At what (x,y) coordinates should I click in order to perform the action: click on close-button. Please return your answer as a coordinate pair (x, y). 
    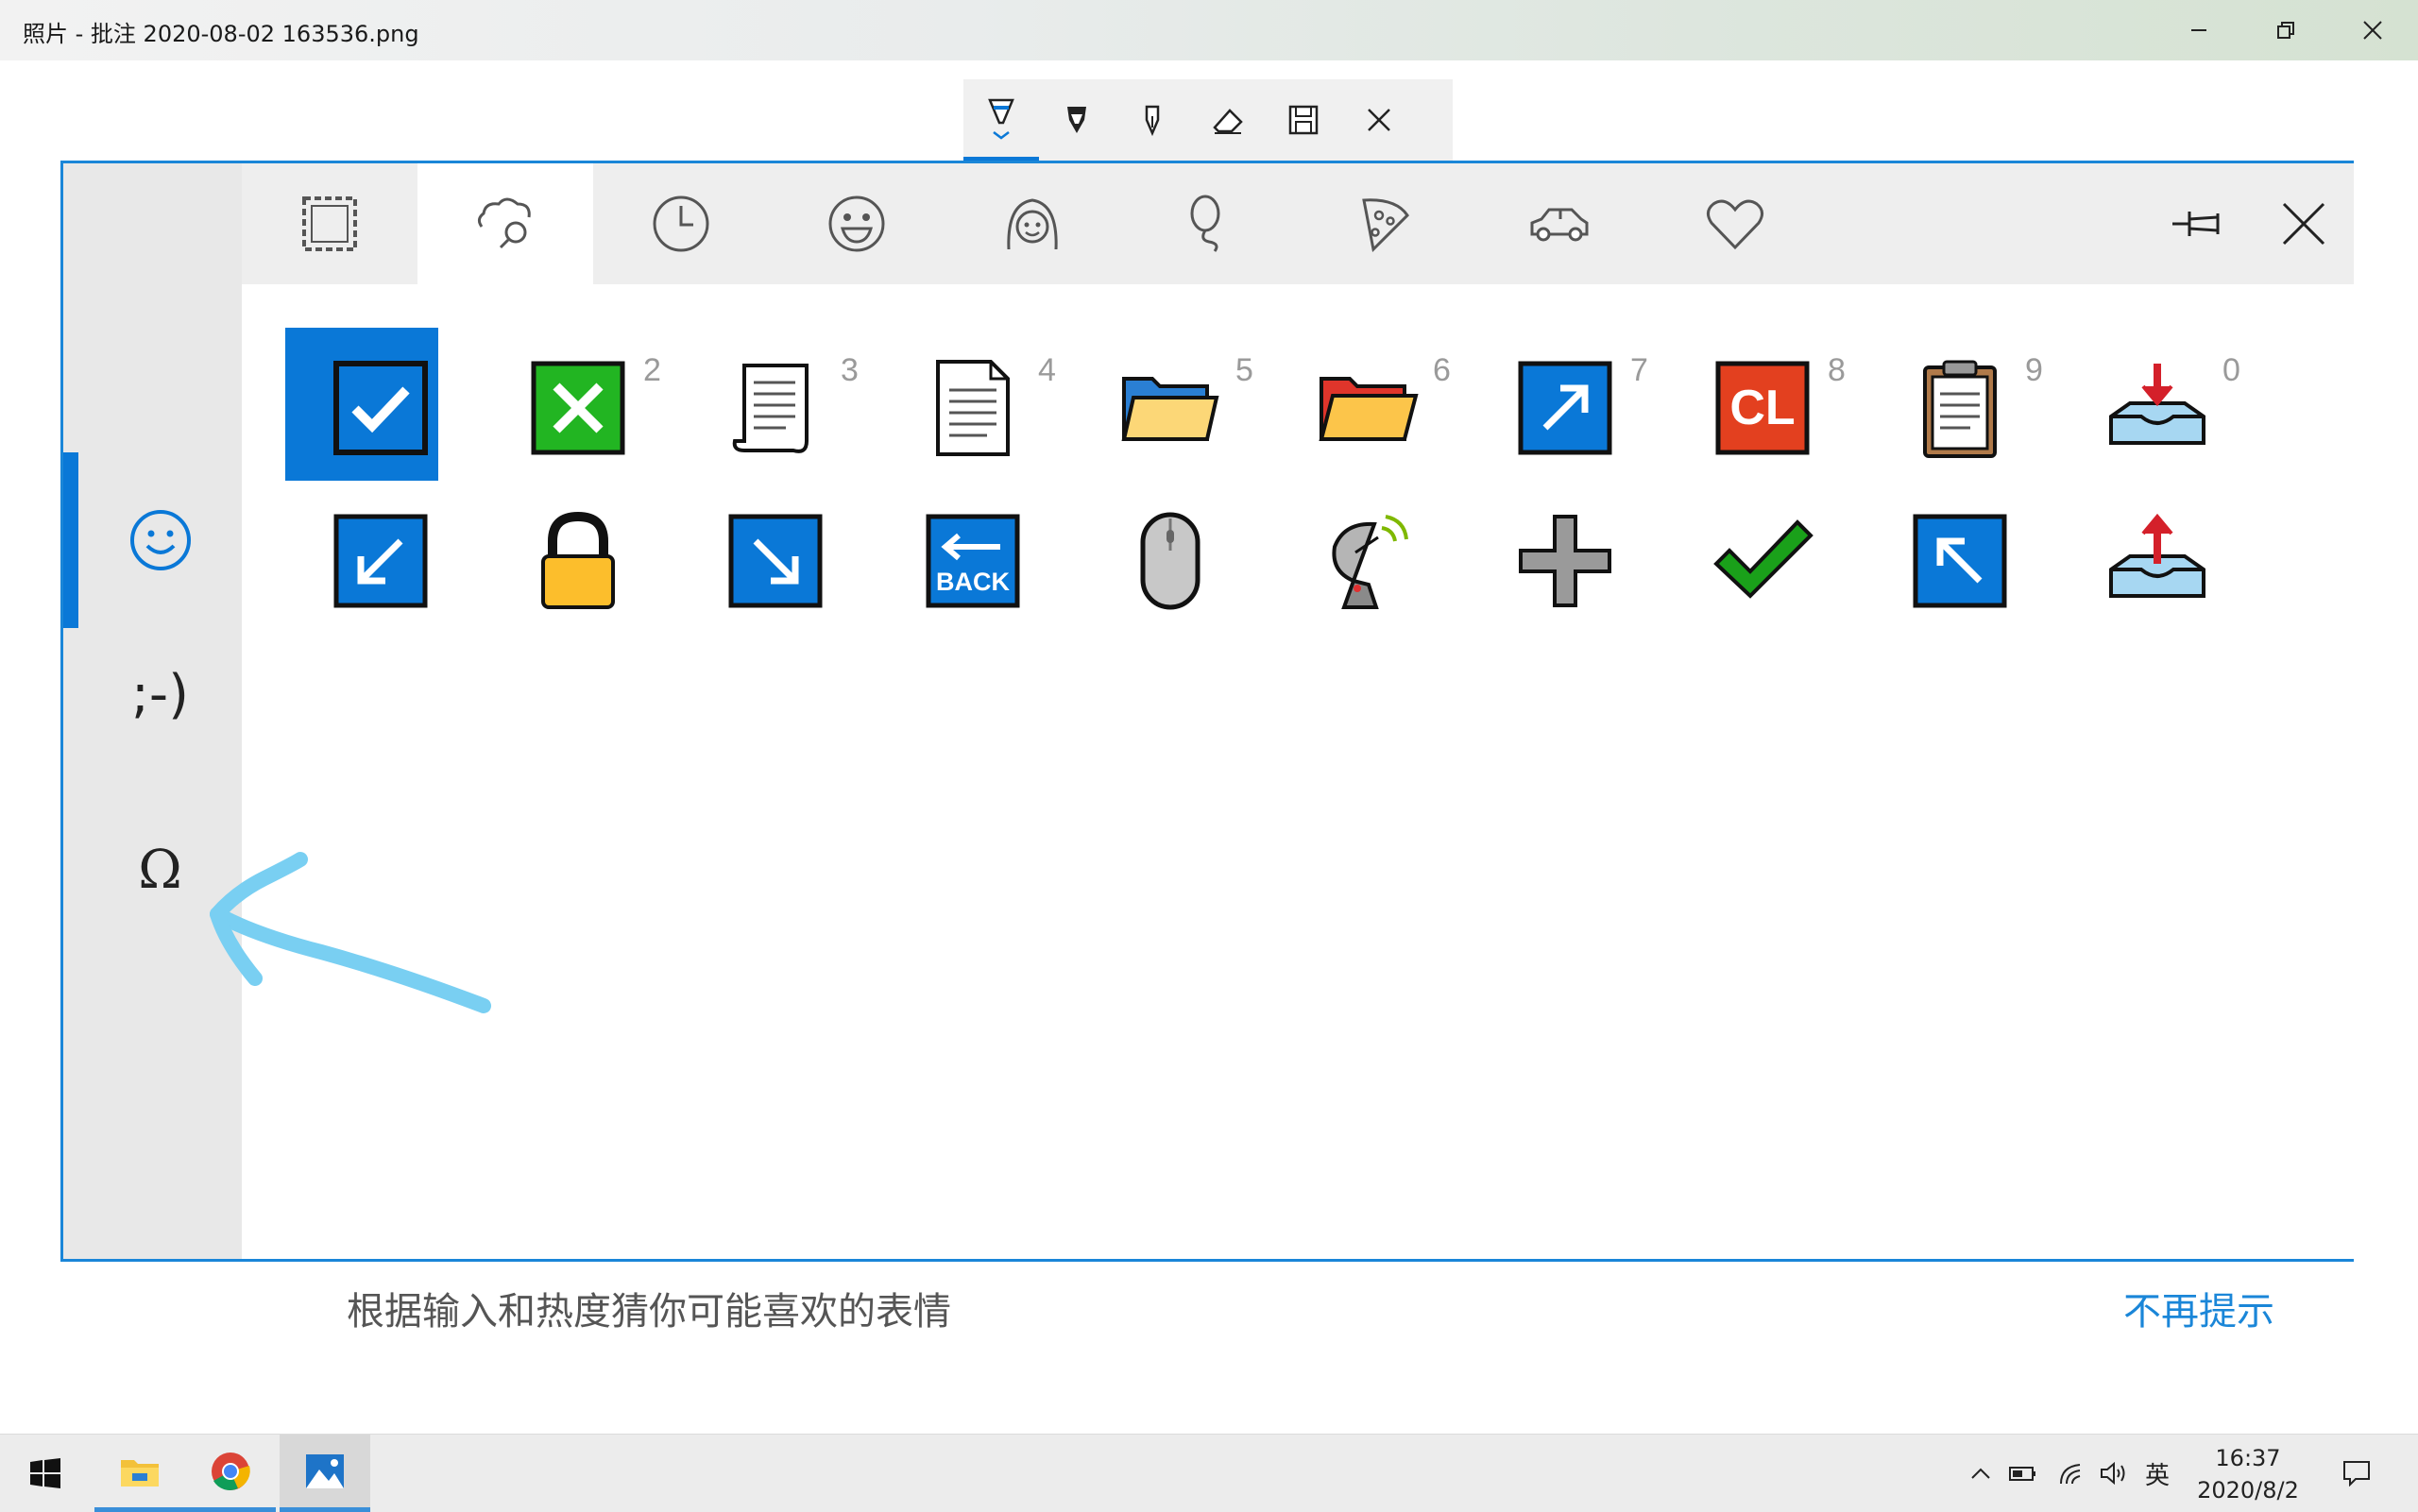
    Looking at the image, I should click on (2373, 30).